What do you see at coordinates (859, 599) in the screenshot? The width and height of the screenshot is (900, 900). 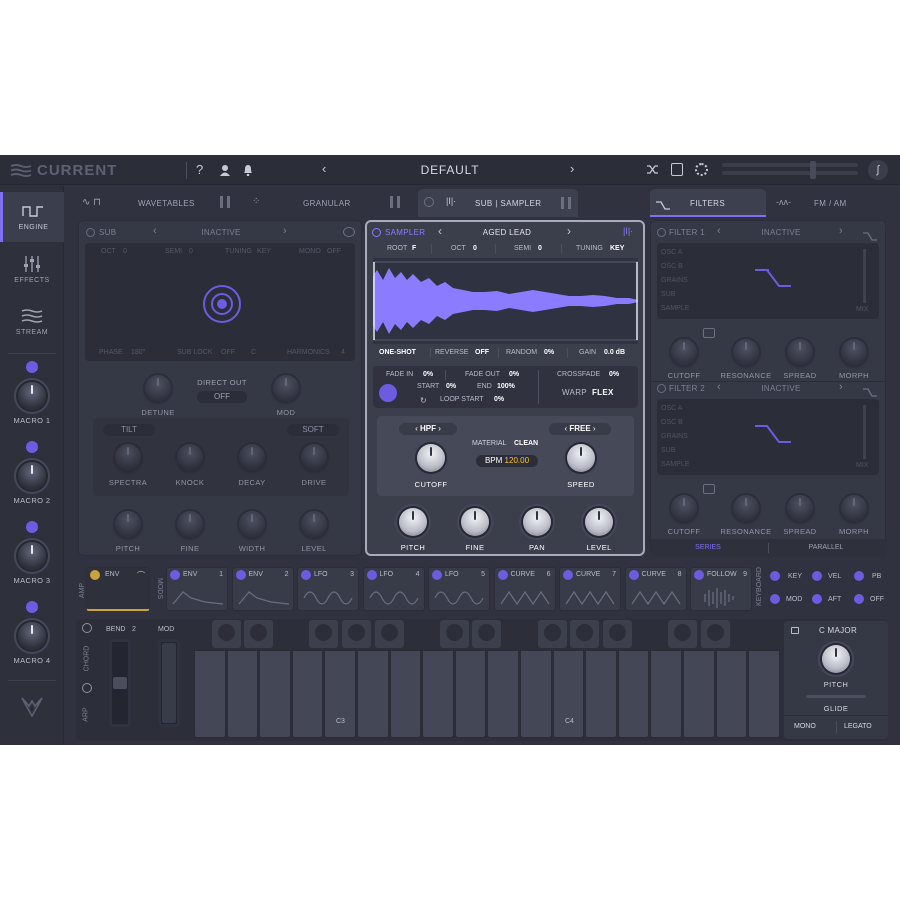 I see `off-mod-icon` at bounding box center [859, 599].